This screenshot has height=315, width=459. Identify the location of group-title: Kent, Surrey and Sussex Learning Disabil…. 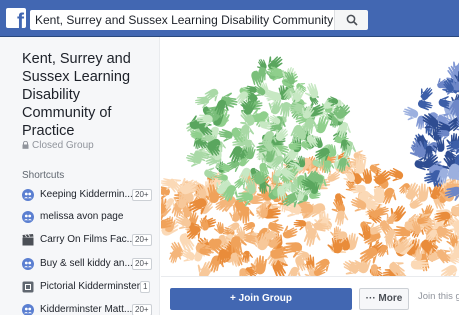
(87, 95).